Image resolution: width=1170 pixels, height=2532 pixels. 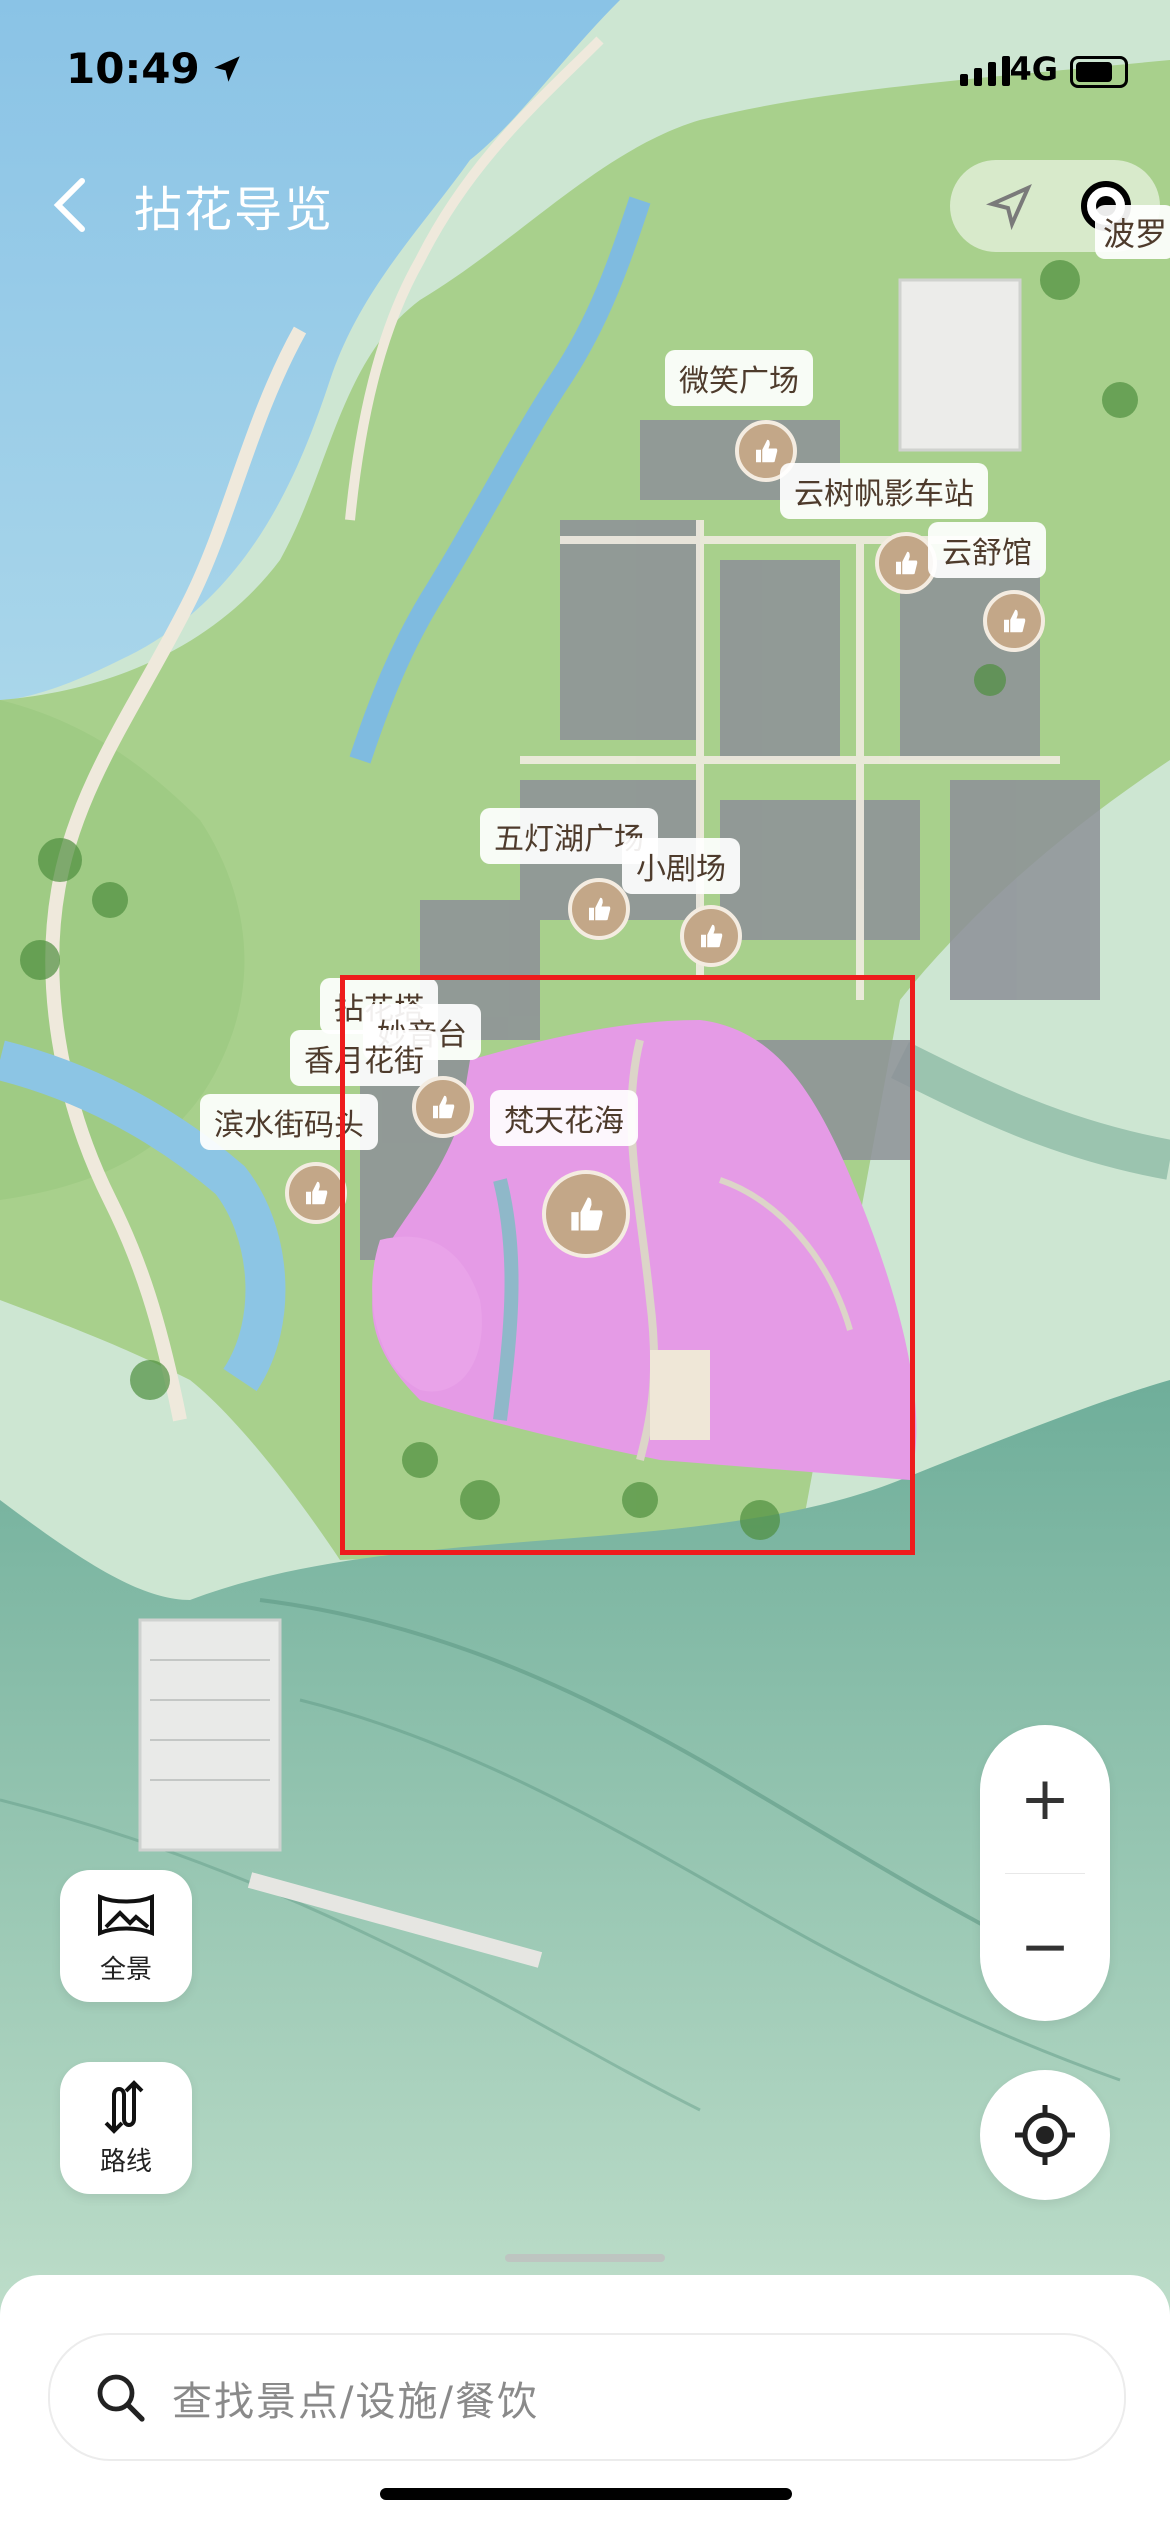 I want to click on navigation-arrow-button, so click(x=1009, y=206).